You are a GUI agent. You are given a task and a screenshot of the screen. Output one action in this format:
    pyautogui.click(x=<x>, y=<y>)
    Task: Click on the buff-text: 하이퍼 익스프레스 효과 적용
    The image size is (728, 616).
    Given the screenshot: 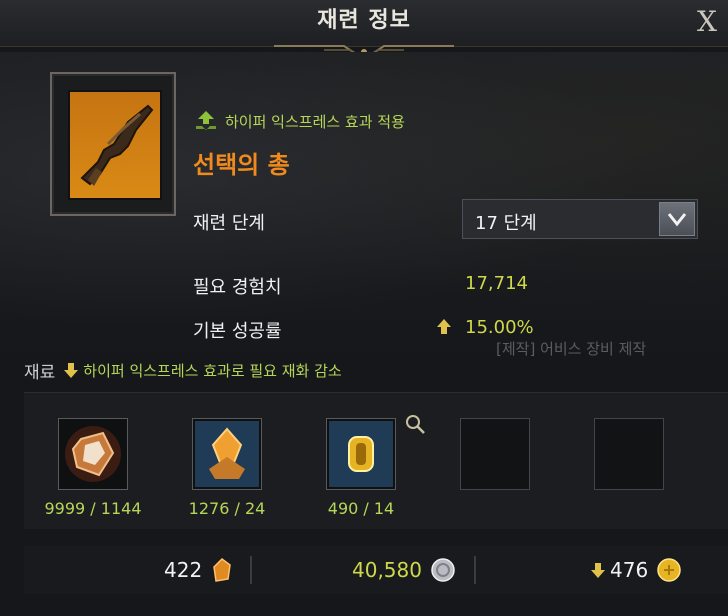 What is the action you would take?
    pyautogui.click(x=315, y=121)
    